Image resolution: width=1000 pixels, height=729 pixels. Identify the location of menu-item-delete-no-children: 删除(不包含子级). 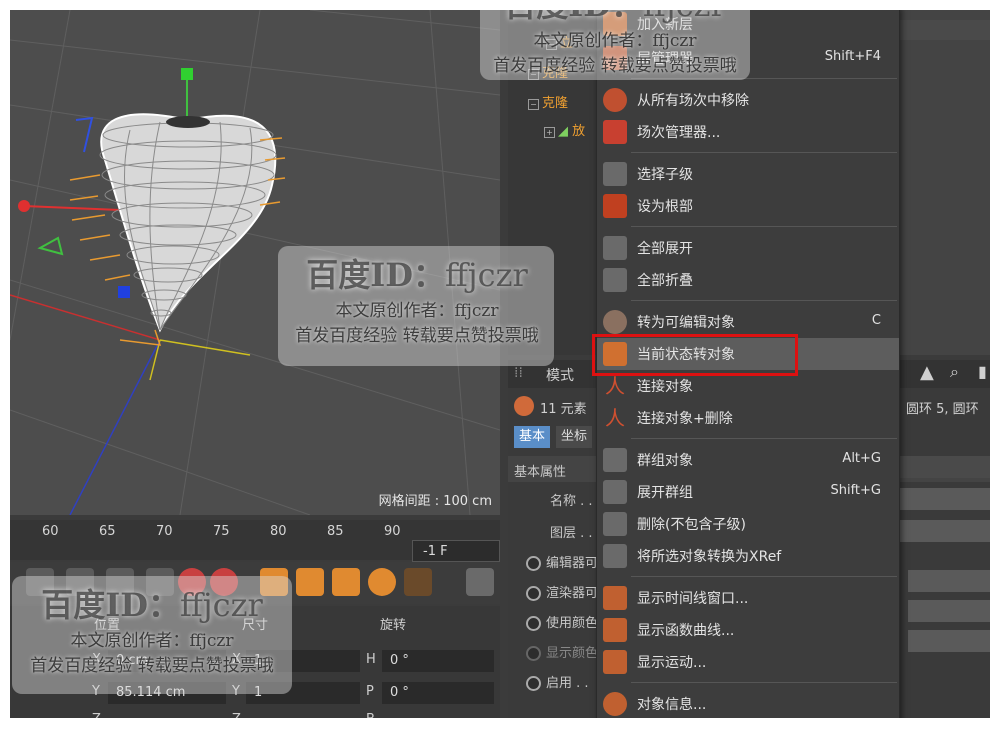
(748, 524).